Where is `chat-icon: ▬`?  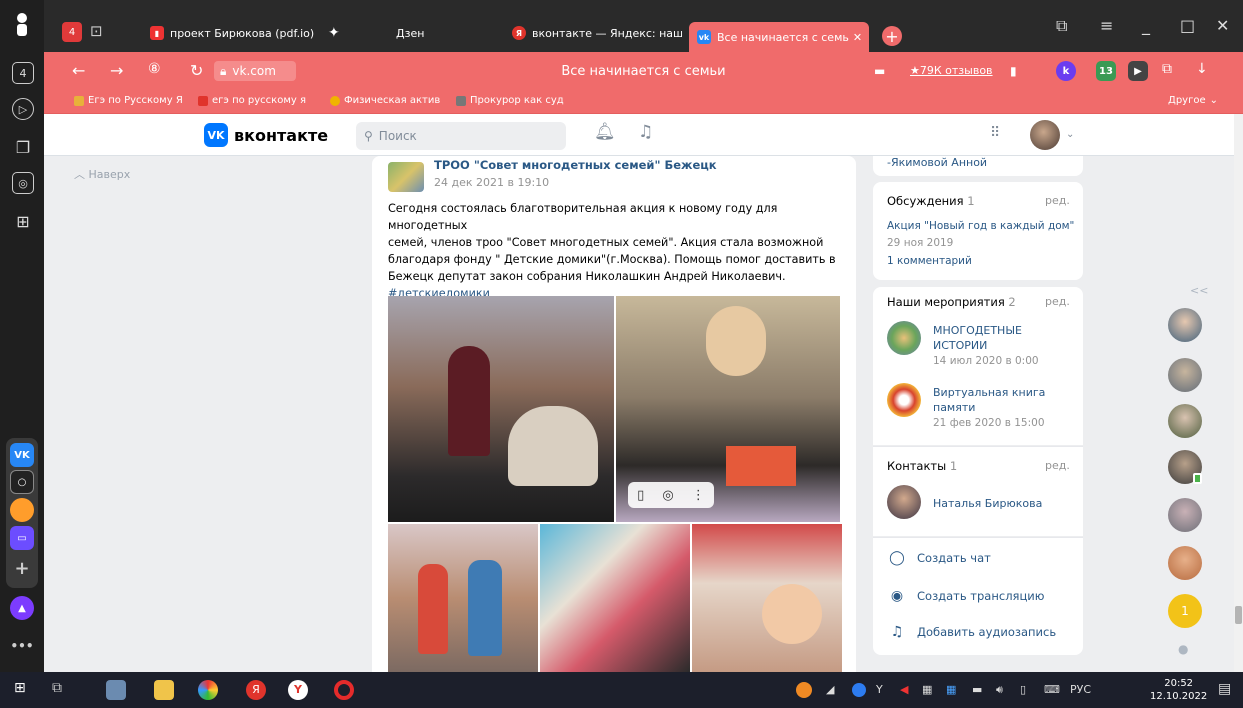
chat-icon: ▬ is located at coordinates (879, 71).